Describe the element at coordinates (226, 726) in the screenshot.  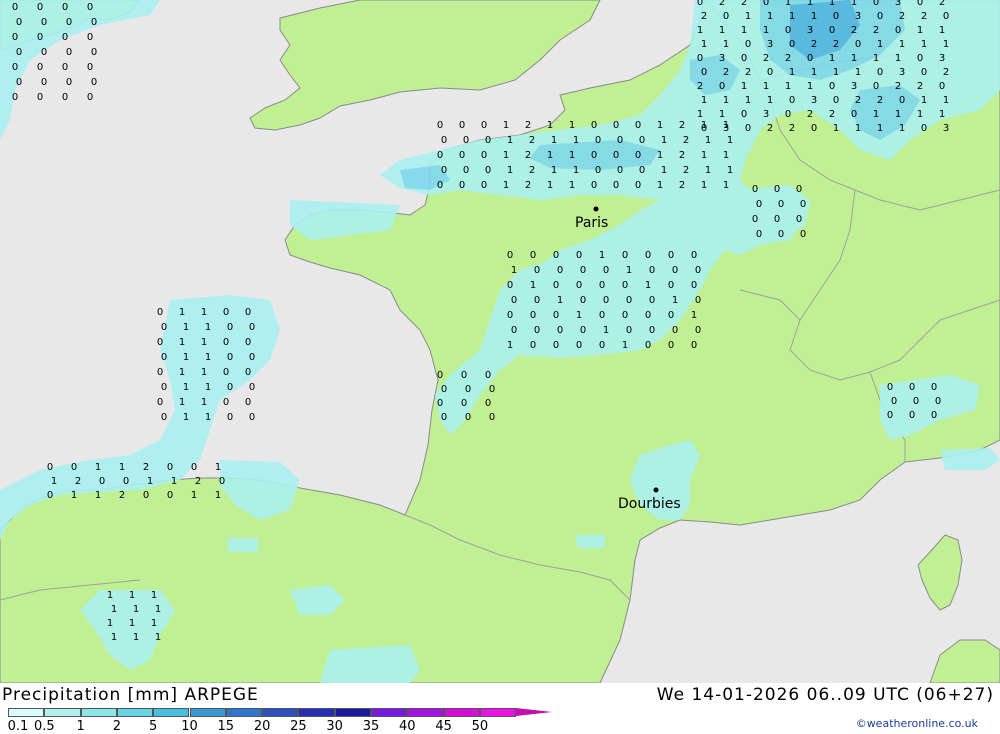
I see `legend-label: 15` at that location.